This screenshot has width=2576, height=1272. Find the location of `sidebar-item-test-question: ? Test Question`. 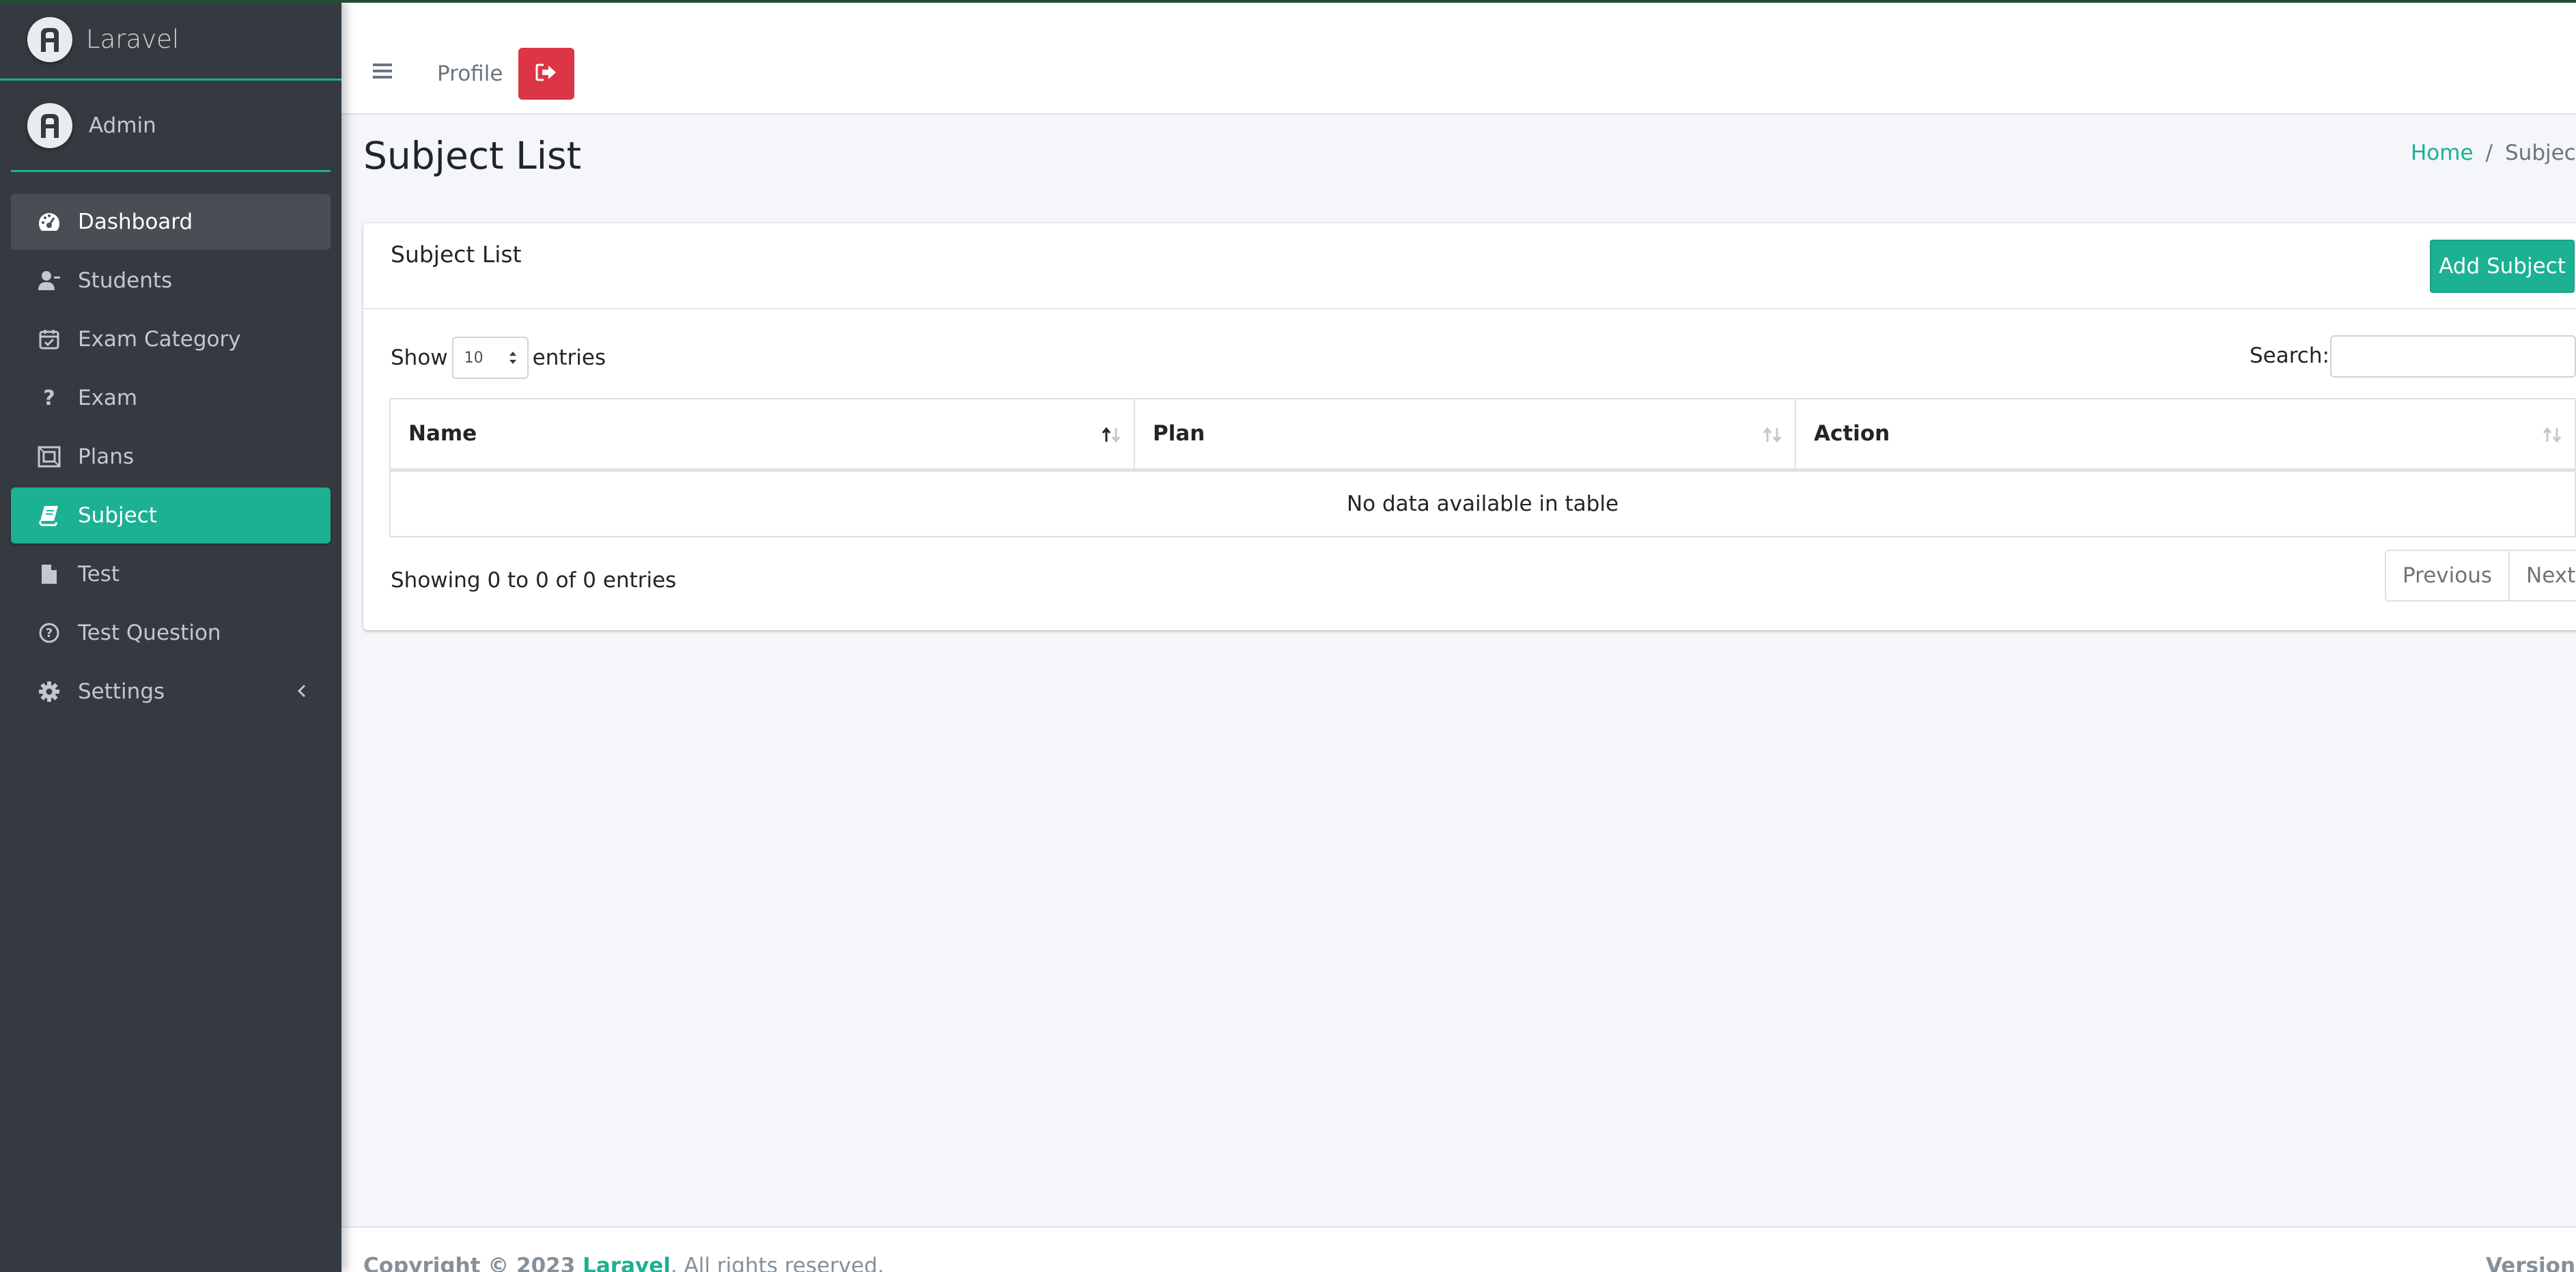

sidebar-item-test-question: ? Test Question is located at coordinates (171, 633).